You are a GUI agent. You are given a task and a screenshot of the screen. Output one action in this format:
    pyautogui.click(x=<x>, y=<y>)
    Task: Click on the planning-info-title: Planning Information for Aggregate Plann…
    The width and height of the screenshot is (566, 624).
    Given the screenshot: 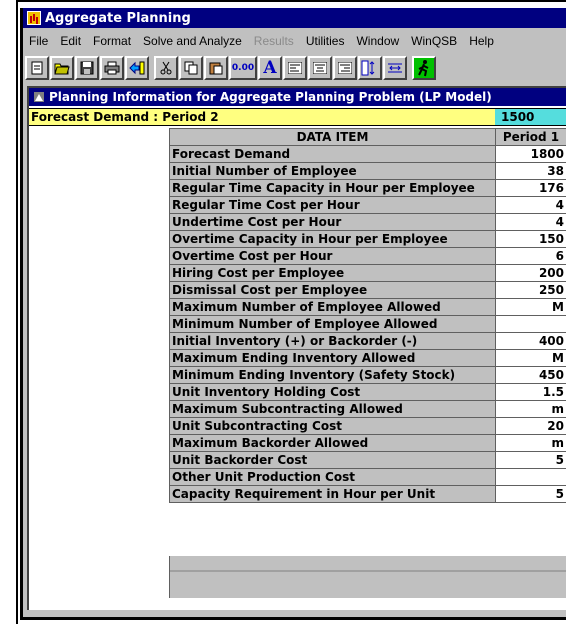 What is the action you would take?
    pyautogui.click(x=270, y=97)
    